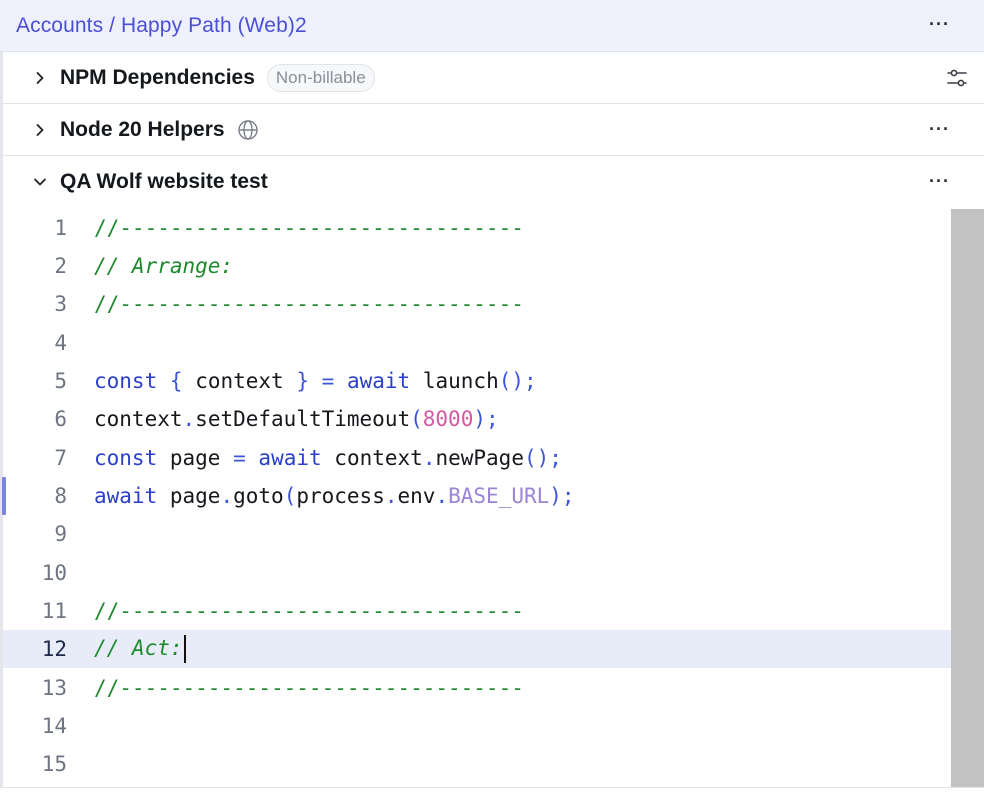 This screenshot has height=796, width=984. Describe the element at coordinates (40, 182) in the screenshot. I see `chevron-down-icon` at that location.